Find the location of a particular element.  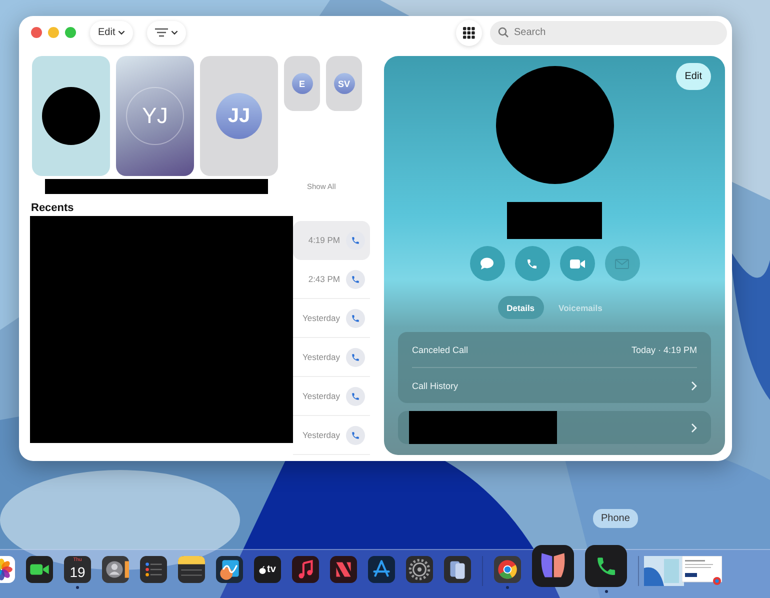

initials-avatar: JJ is located at coordinates (239, 116).